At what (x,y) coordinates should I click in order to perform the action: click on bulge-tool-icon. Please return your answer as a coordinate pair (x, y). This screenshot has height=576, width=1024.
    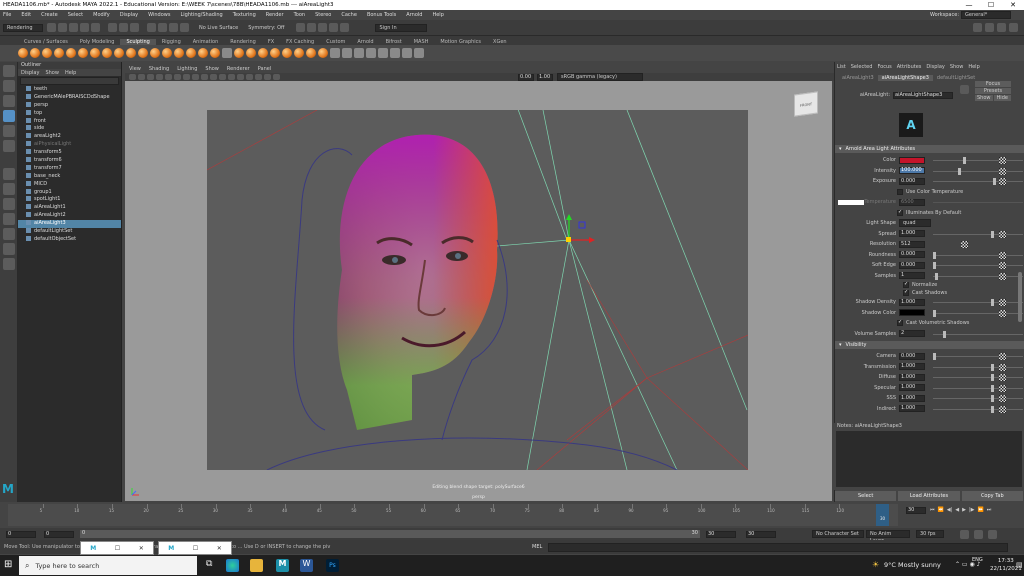
    Looking at the image, I should click on (203, 53).